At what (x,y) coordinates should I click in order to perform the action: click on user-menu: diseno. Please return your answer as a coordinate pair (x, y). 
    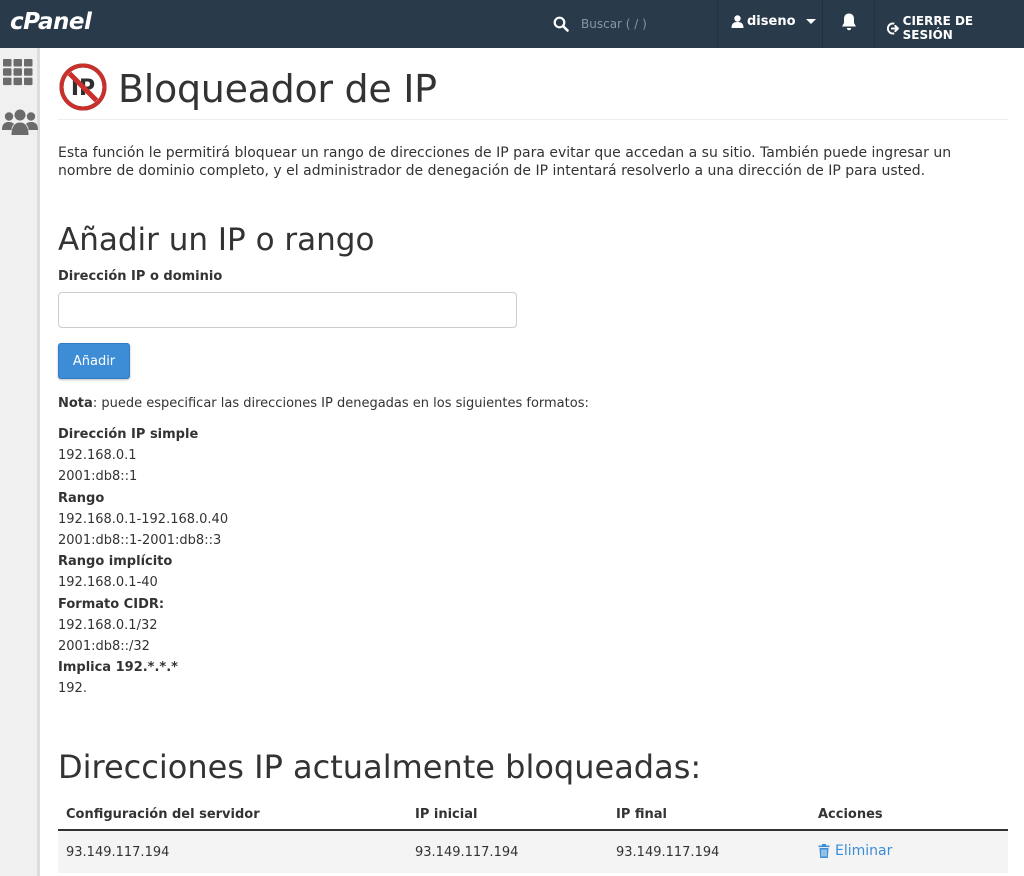
    Looking at the image, I should click on (773, 21).